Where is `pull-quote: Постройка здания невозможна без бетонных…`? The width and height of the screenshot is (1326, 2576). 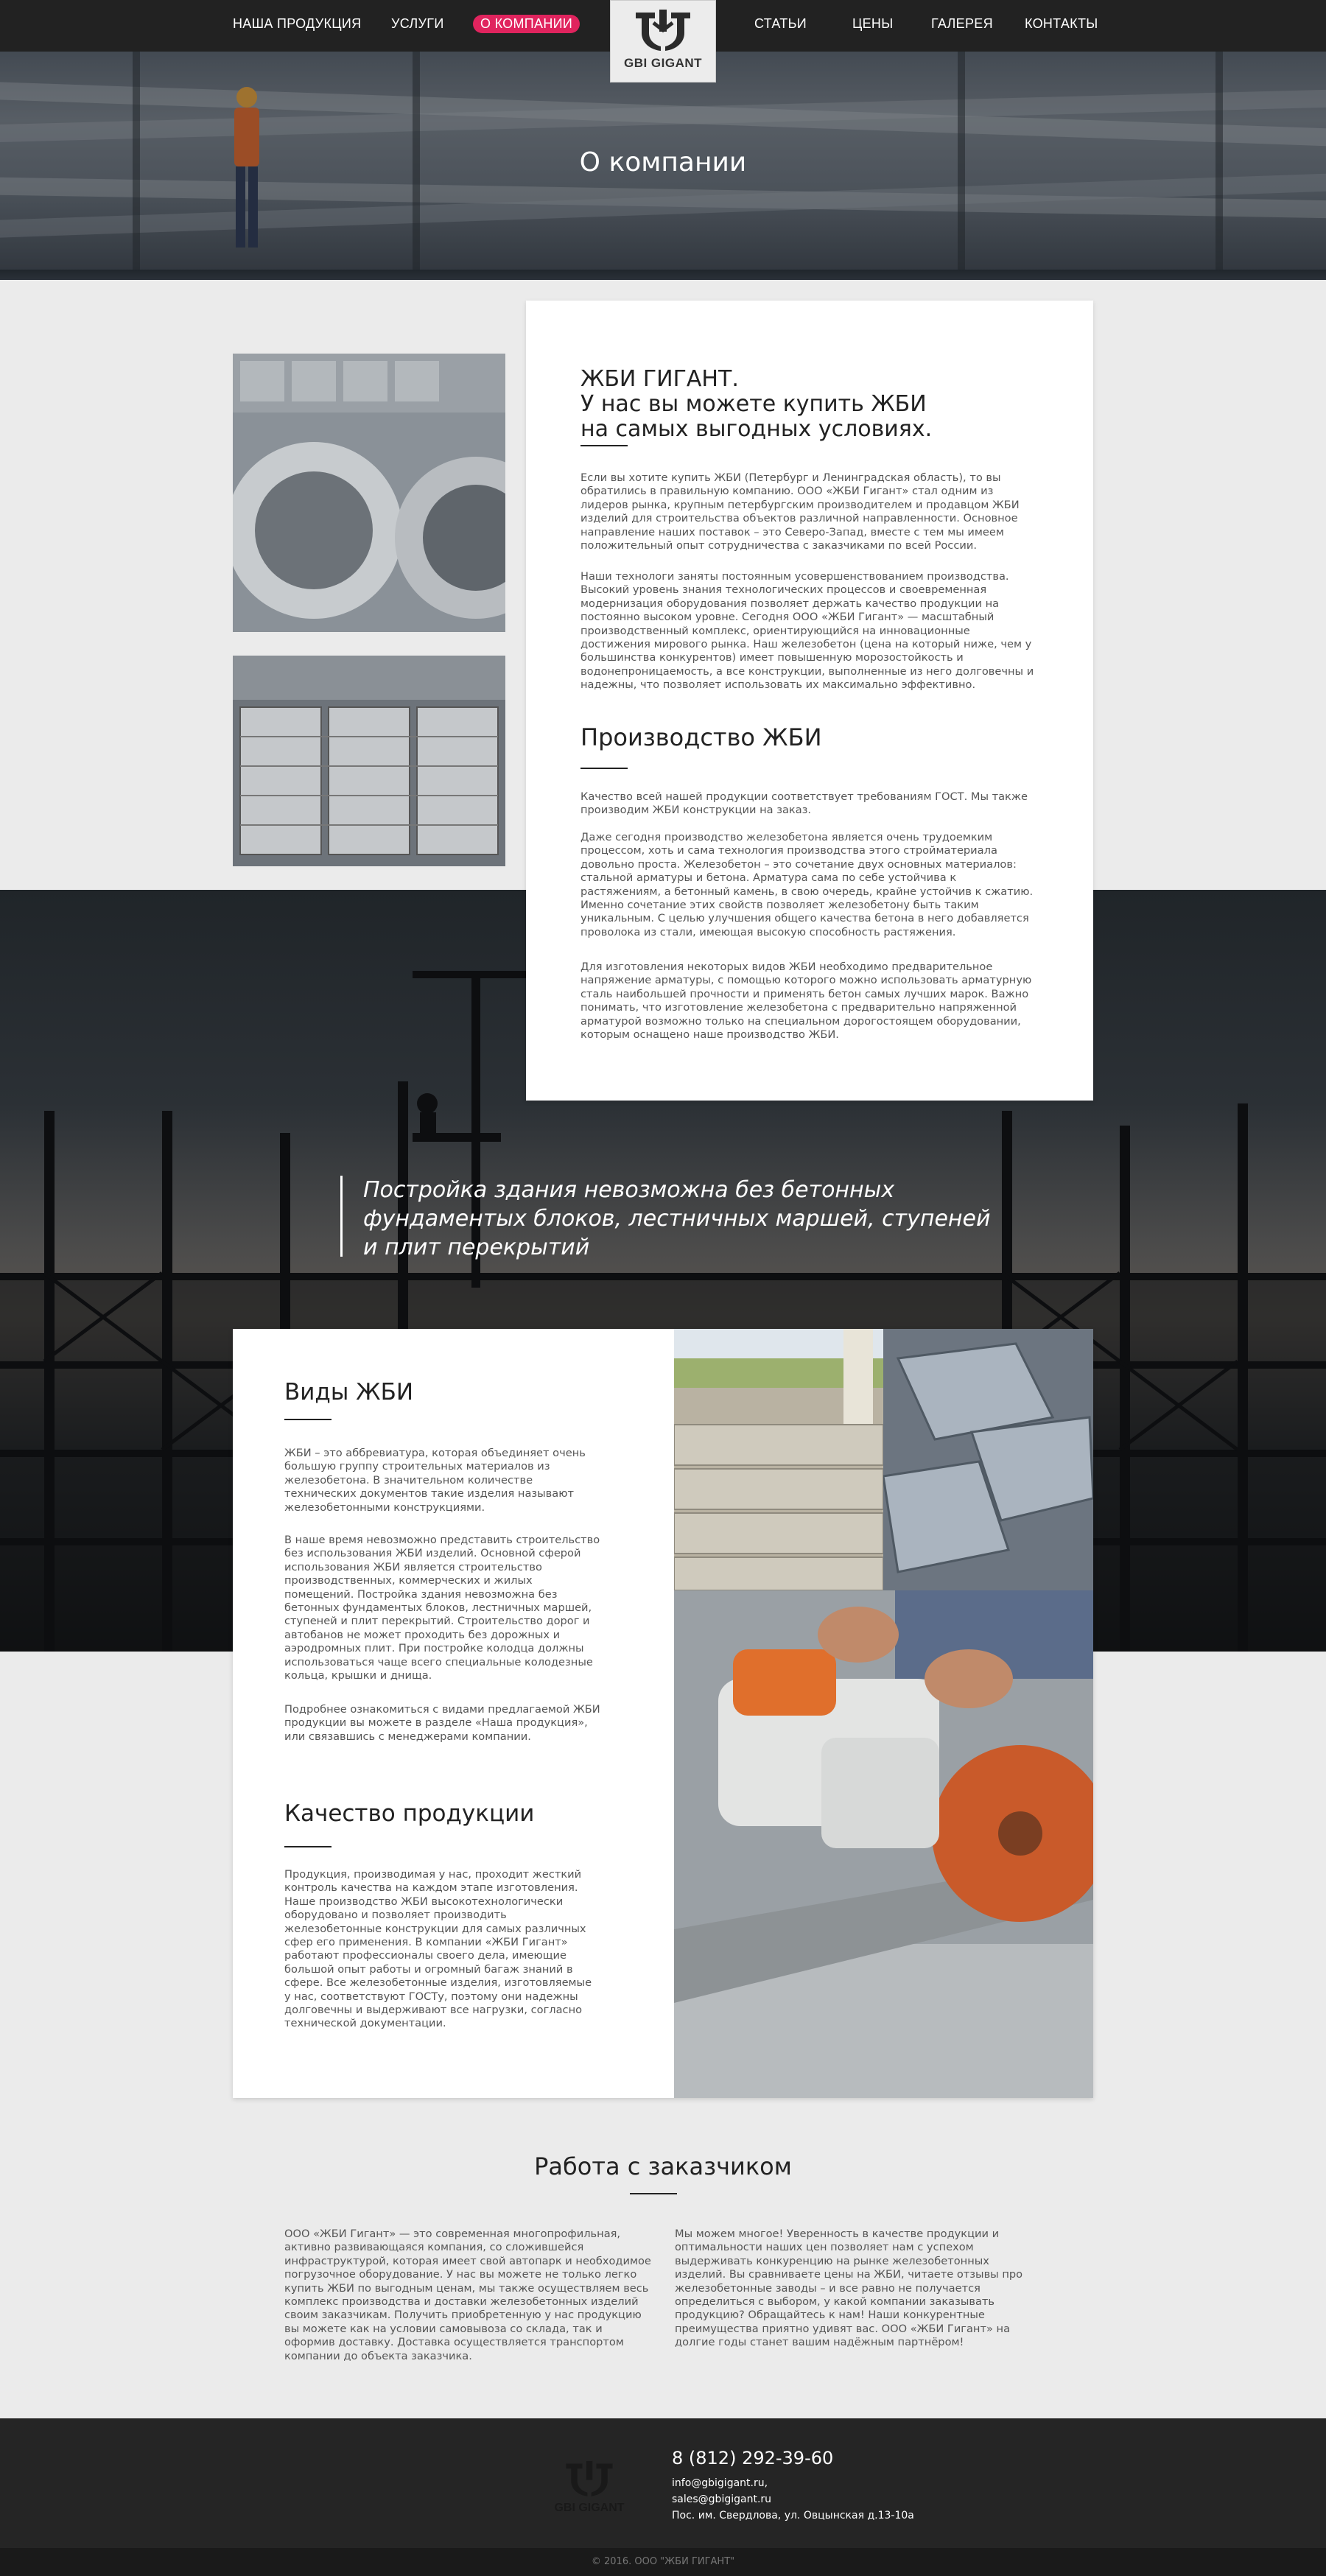
pull-quote: Постройка здания невозможна без бетонных… is located at coordinates (671, 1218).